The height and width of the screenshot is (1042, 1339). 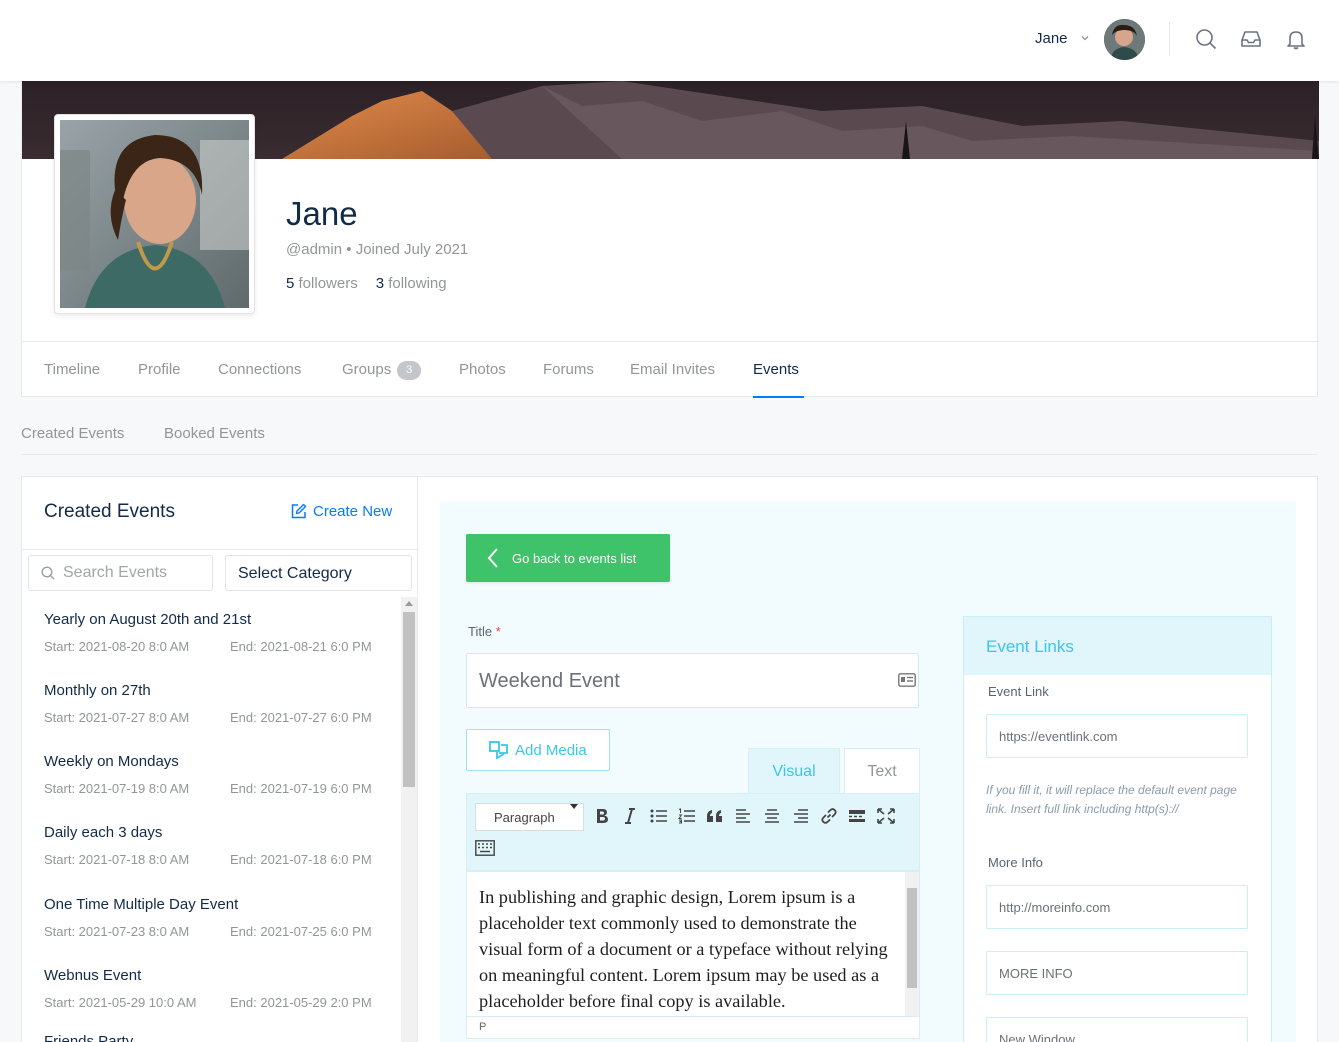 What do you see at coordinates (223, 761) in the screenshot?
I see `event-name: Weekly on Mondays` at bounding box center [223, 761].